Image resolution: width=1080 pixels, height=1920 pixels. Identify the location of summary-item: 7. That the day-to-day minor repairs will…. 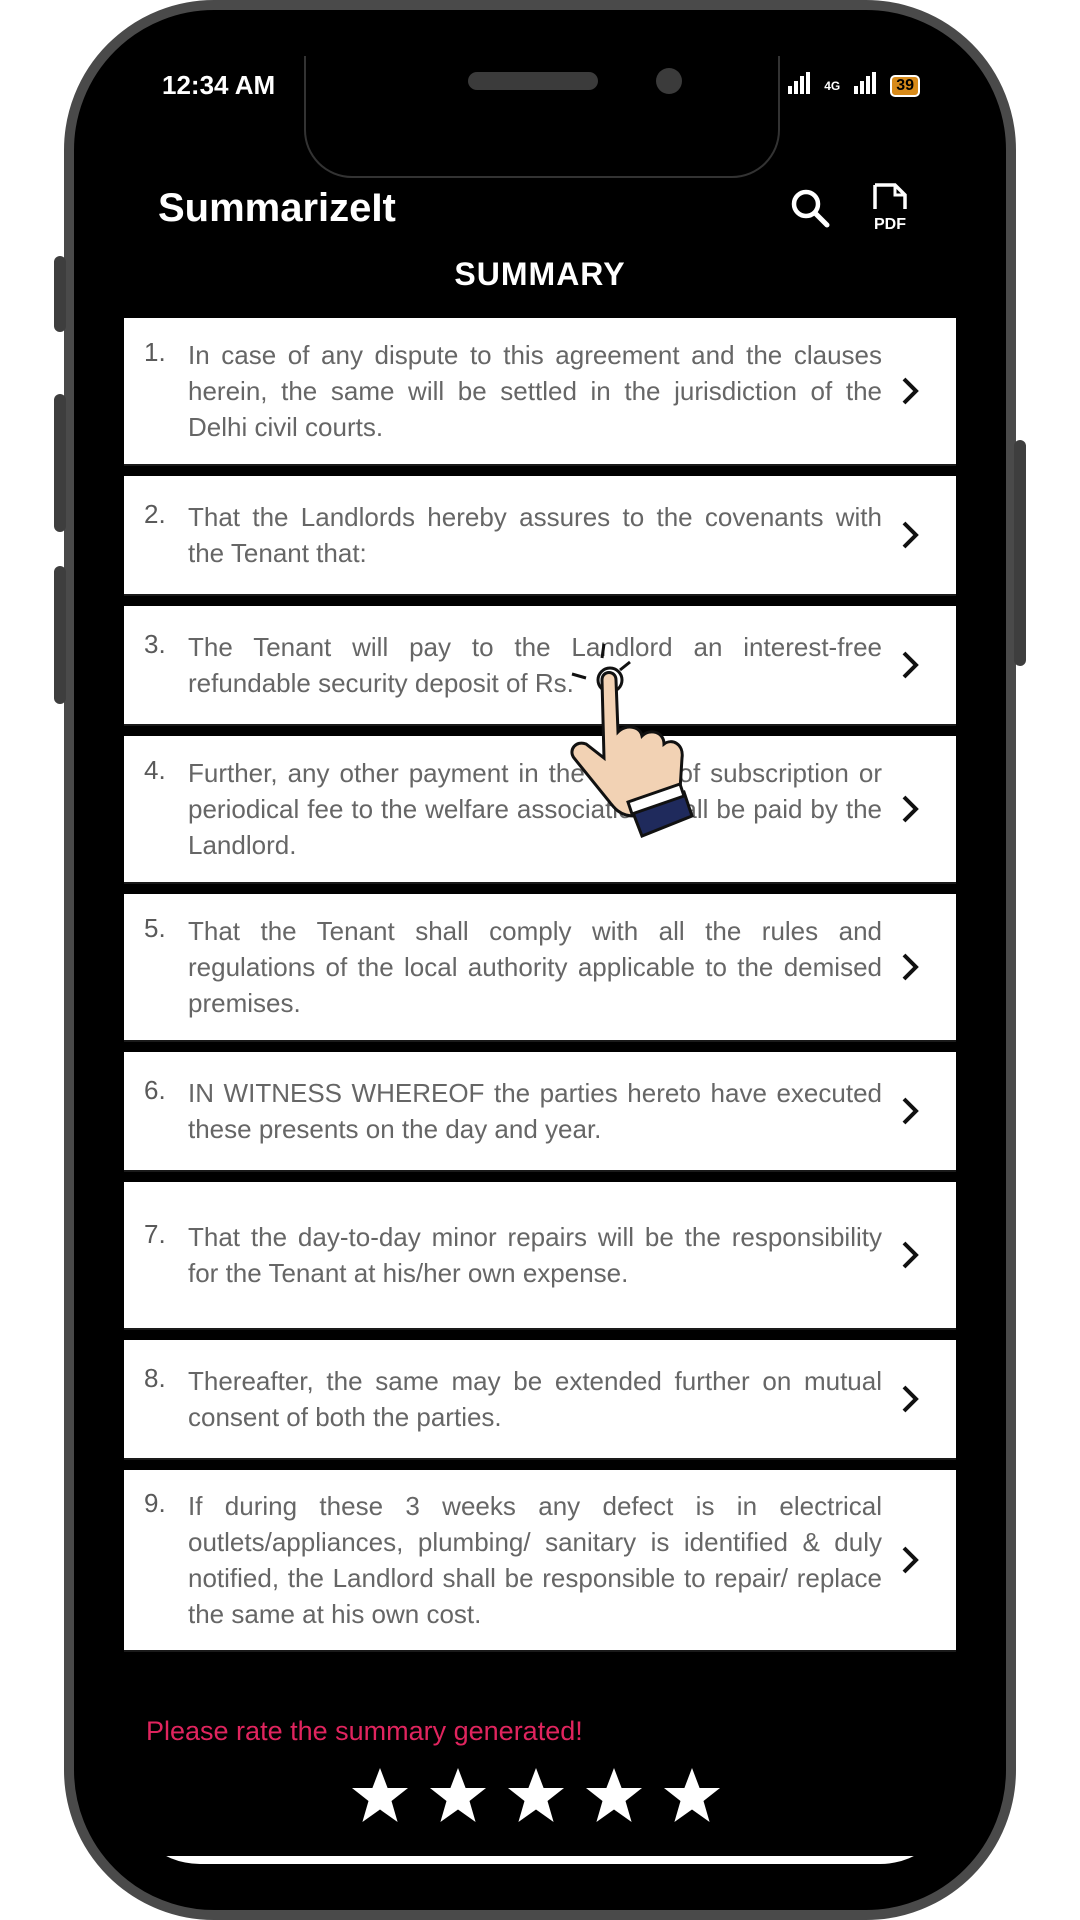
(540, 1256).